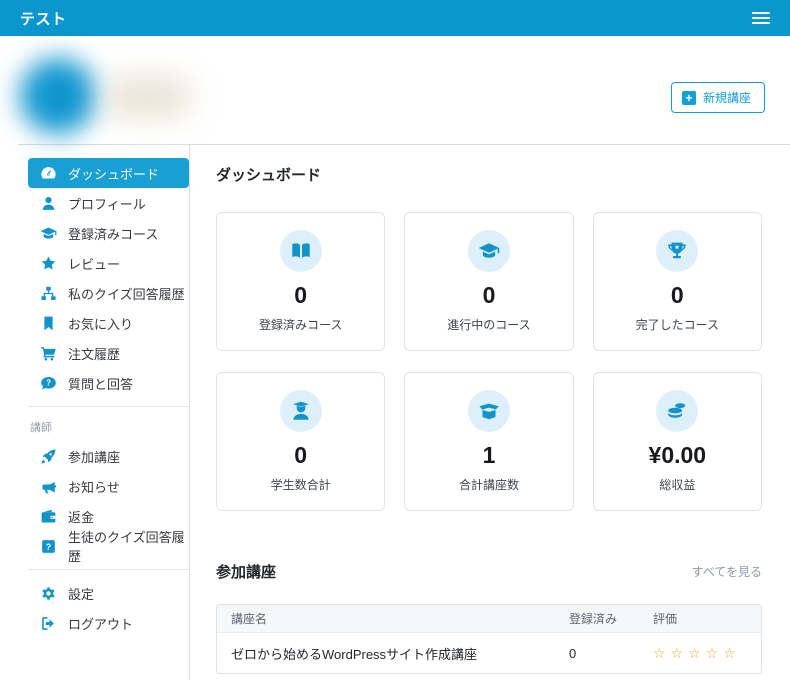  Describe the element at coordinates (94, 264) in the screenshot. I see `sidebar-item-label: レビュー` at that location.